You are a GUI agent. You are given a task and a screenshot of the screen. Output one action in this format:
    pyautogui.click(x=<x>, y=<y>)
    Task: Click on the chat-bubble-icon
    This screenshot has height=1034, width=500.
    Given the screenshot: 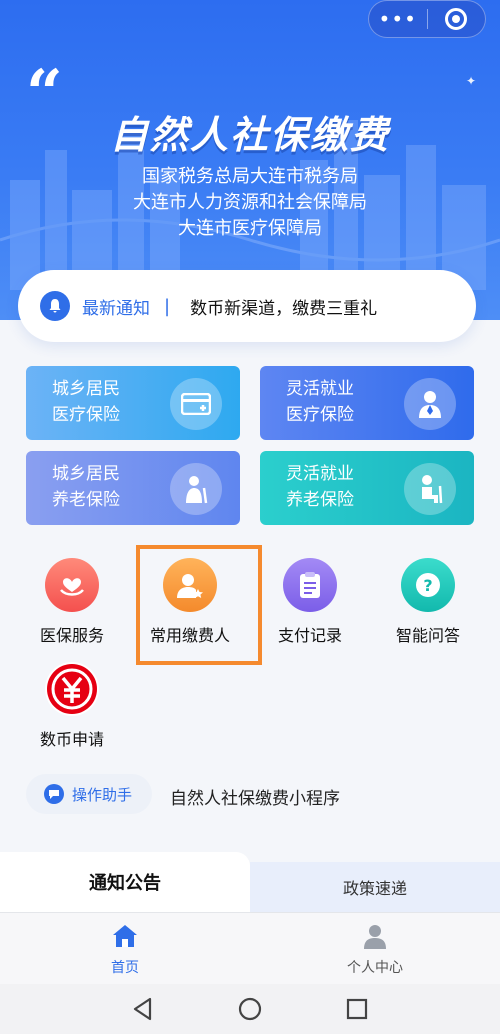 What is the action you would take?
    pyautogui.click(x=54, y=794)
    